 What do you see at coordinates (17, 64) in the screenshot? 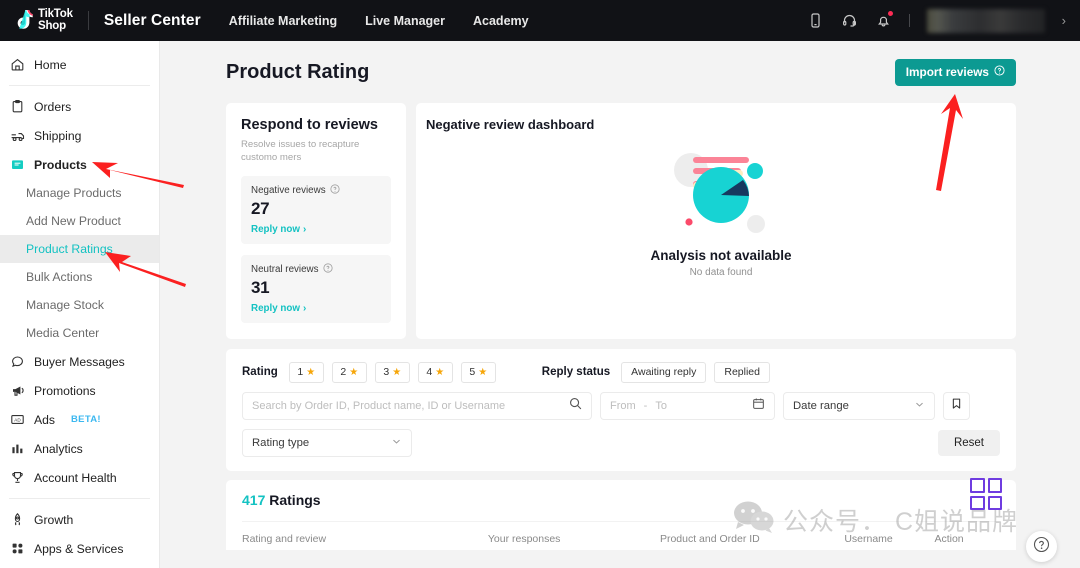
I see `home-icon` at bounding box center [17, 64].